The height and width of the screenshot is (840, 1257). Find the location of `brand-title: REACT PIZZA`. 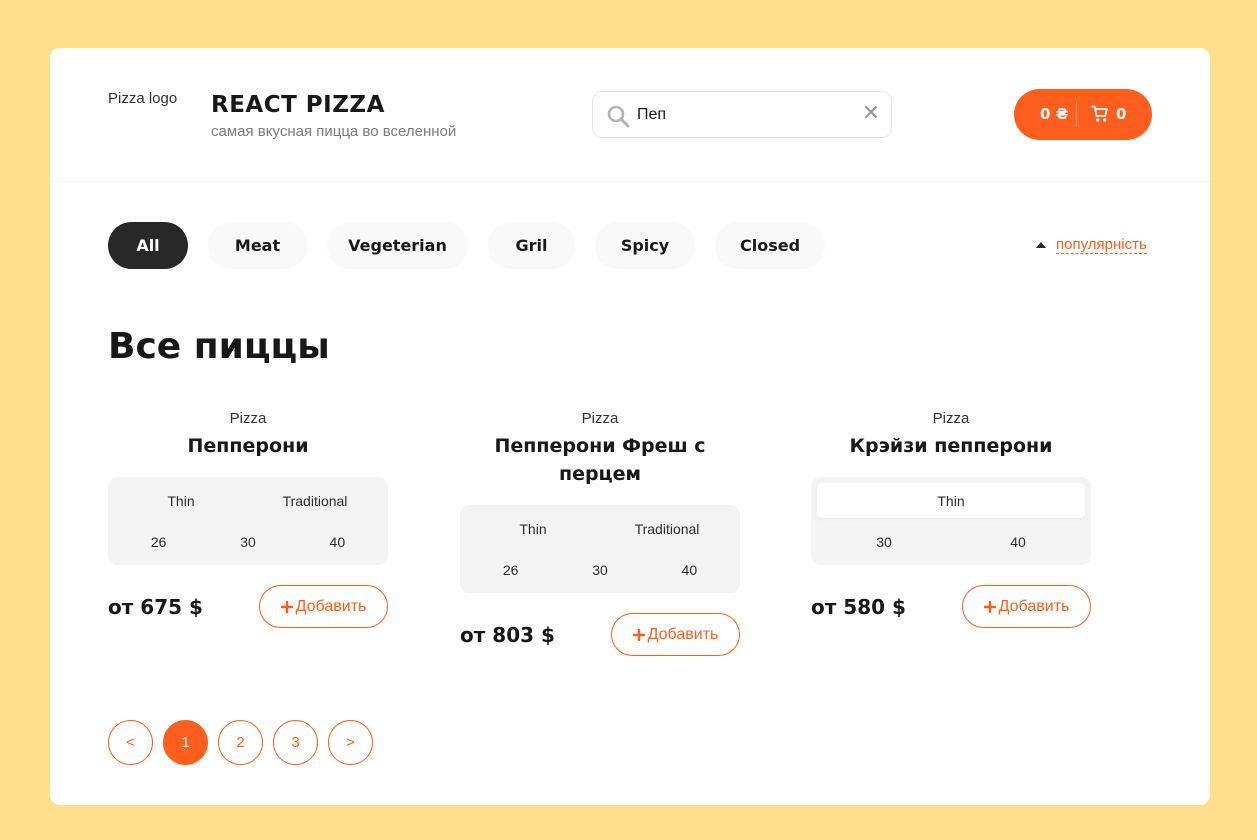

brand-title: REACT PIZZA is located at coordinates (298, 105).